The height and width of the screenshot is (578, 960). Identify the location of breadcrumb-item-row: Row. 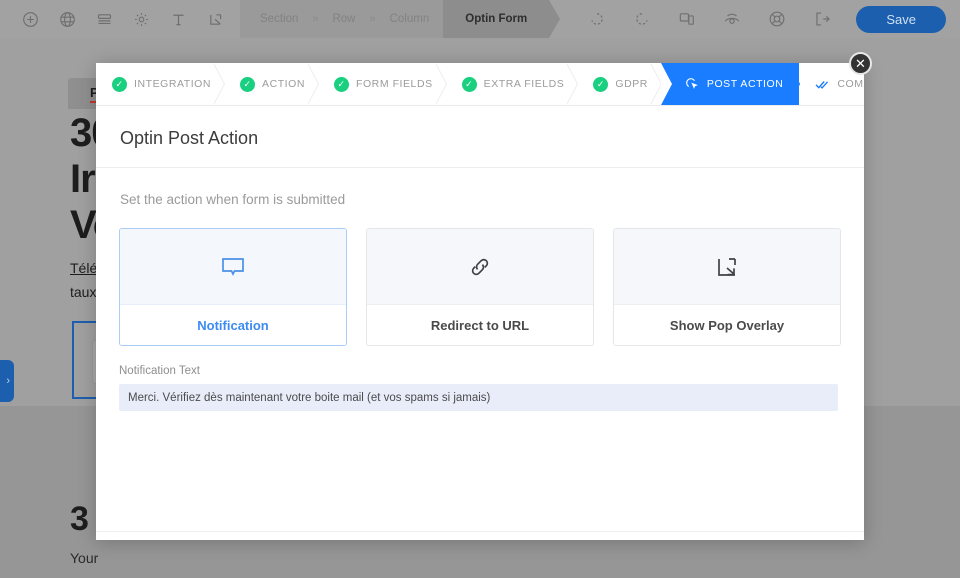
(343, 19).